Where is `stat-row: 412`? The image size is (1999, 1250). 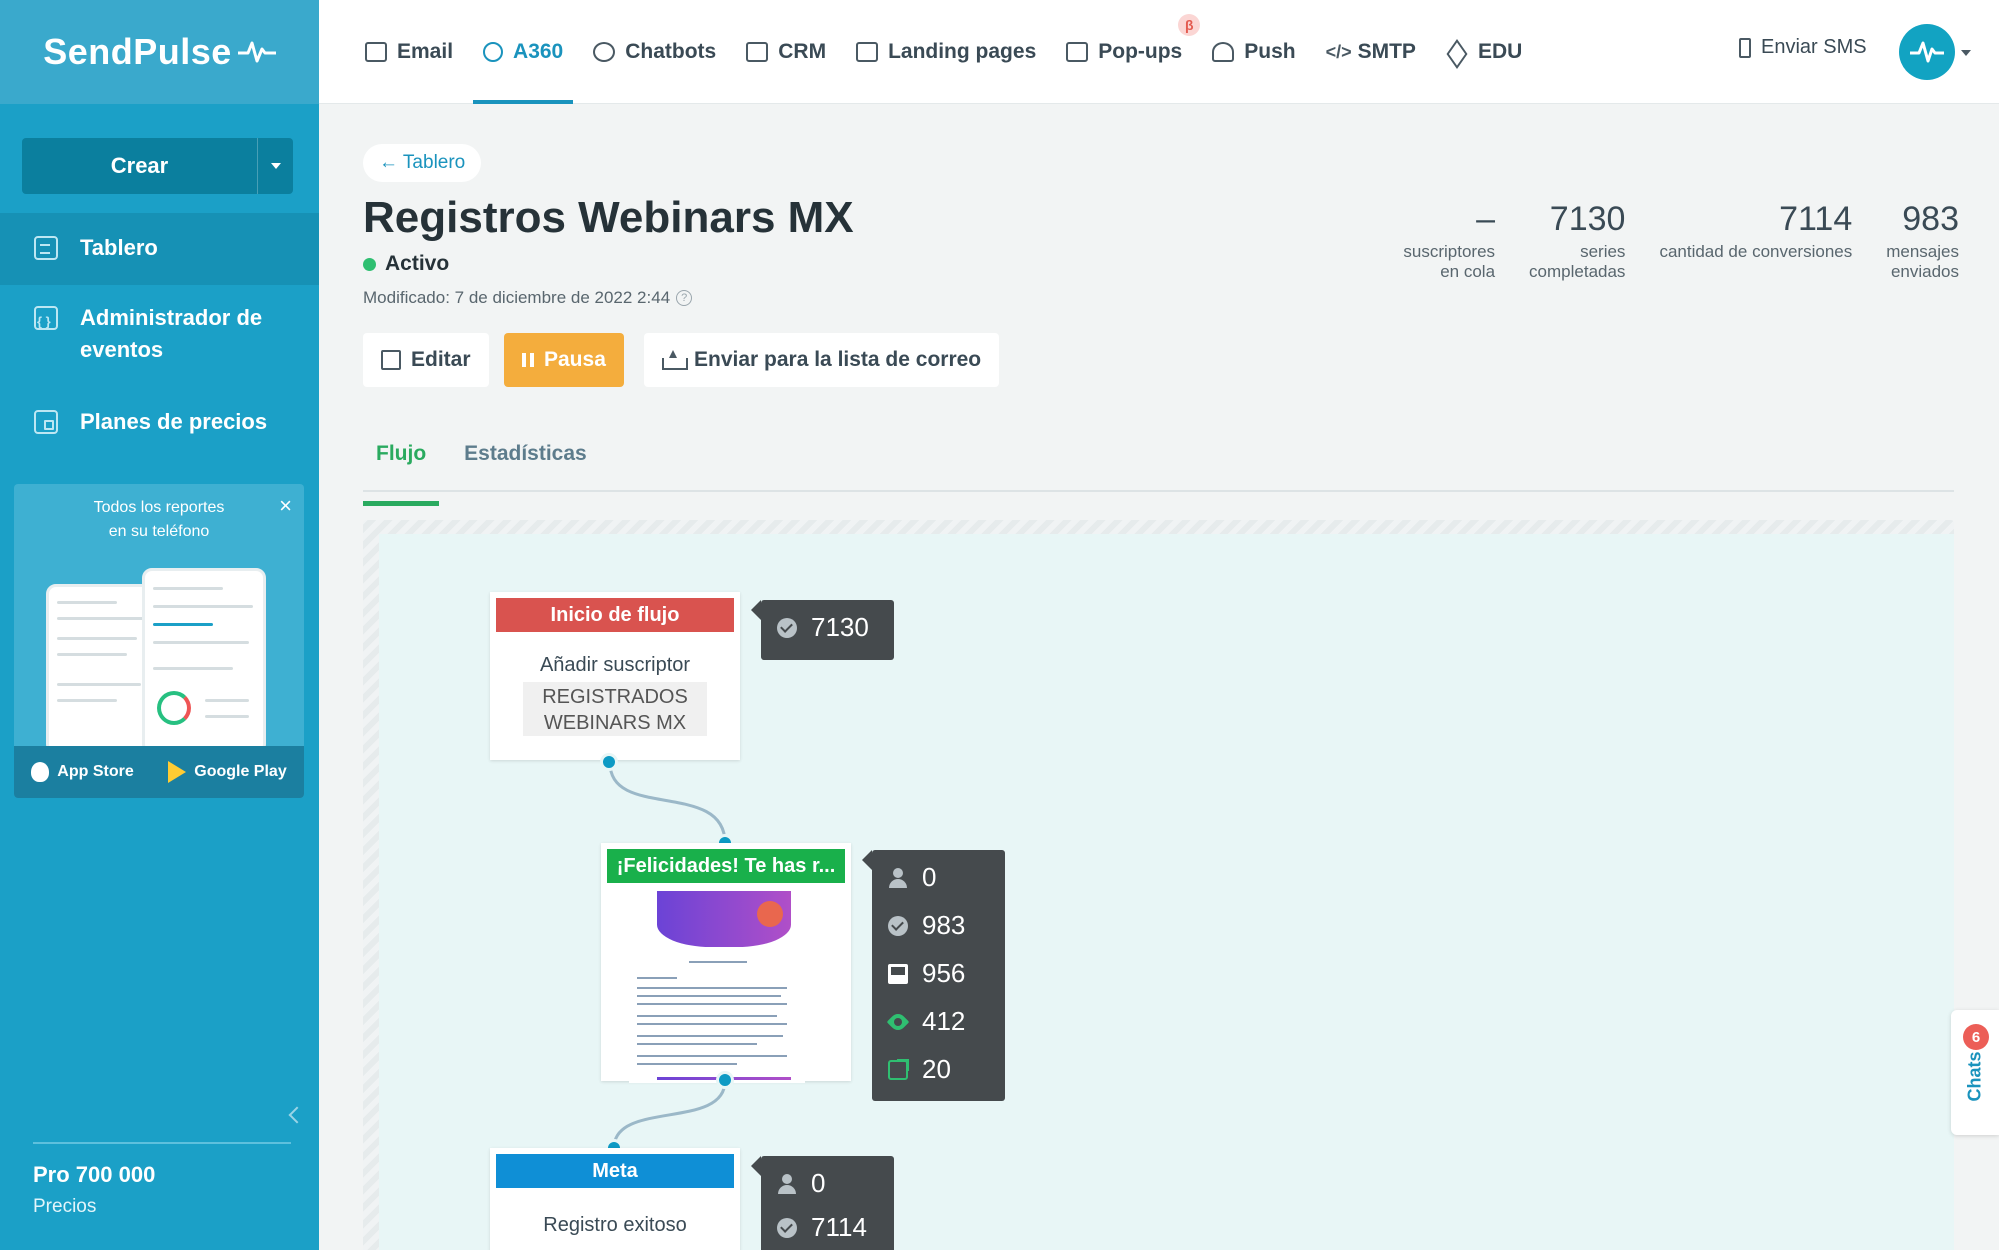 stat-row: 412 is located at coordinates (926, 1021).